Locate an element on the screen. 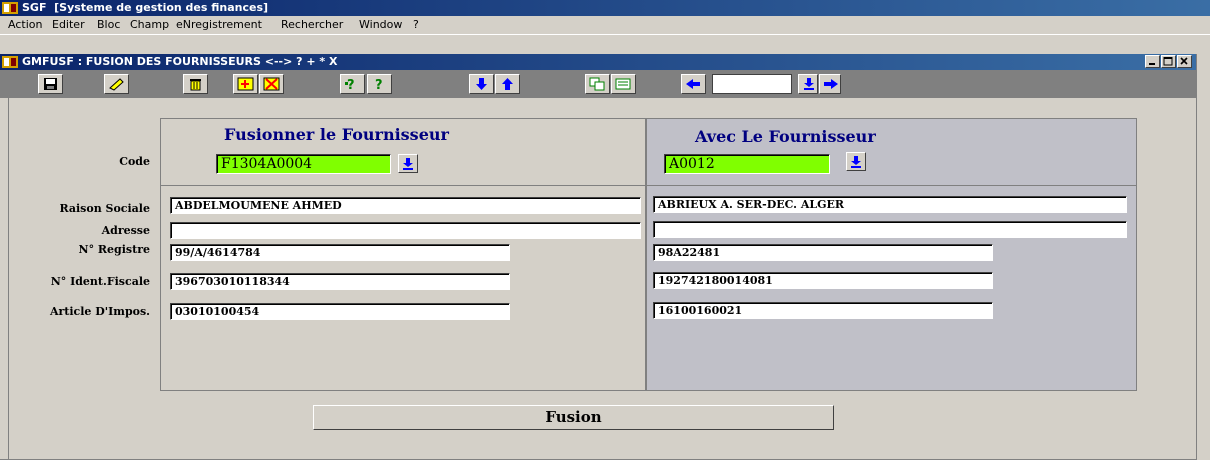 This screenshot has height=460, width=1210. arrow-left-icon is located at coordinates (693, 84).